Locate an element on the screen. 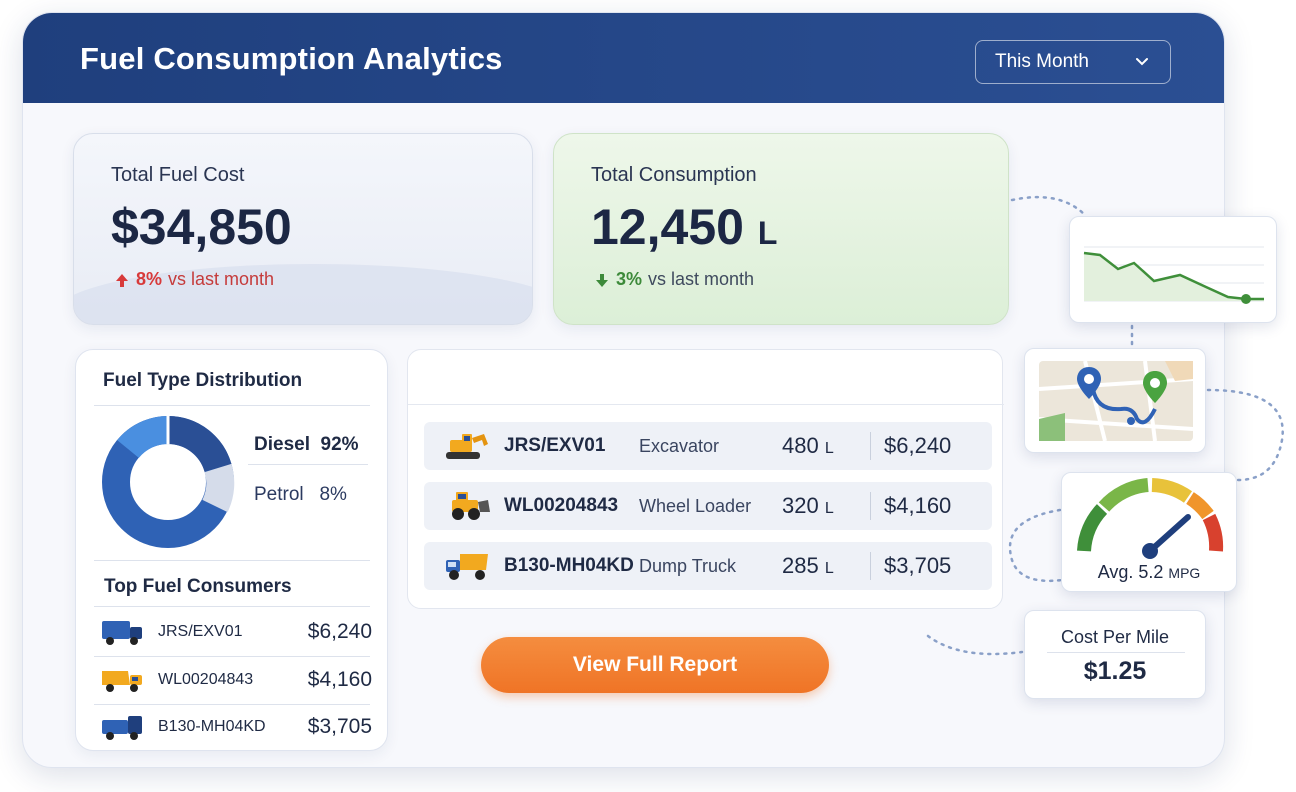 The width and height of the screenshot is (1296, 792). kpi-delta: 8% vs last month is located at coordinates (194, 279).